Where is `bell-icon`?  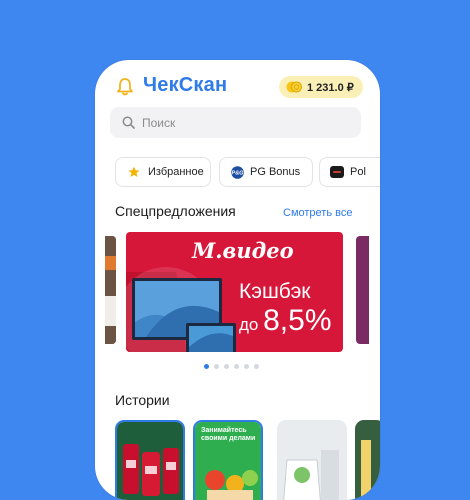 bell-icon is located at coordinates (125, 87).